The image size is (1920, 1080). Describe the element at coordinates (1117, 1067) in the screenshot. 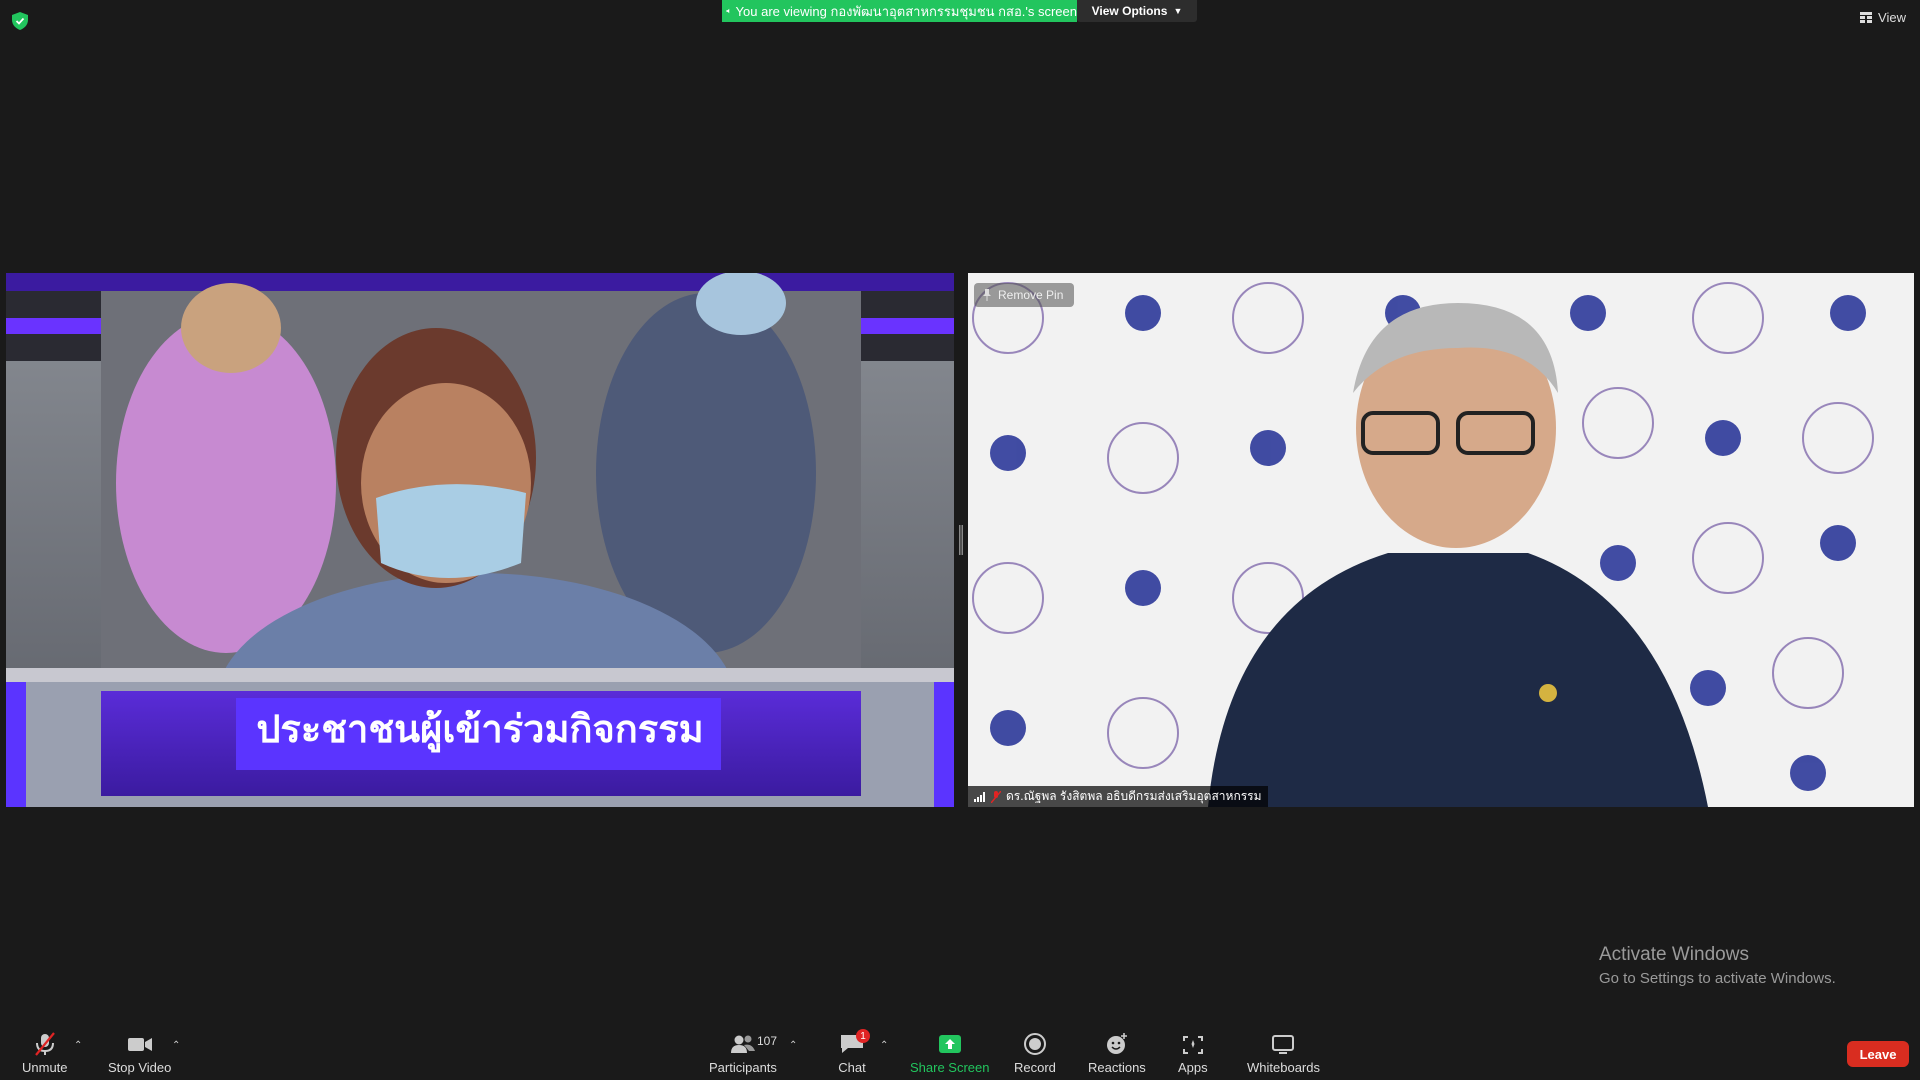

I see `reactions-label: Reactions` at that location.